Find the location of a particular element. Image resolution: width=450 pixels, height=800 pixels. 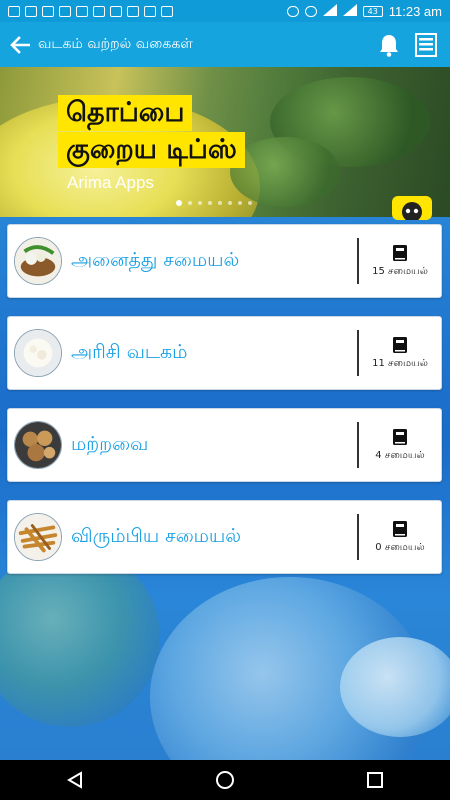

nav-home-button is located at coordinates (225, 780).